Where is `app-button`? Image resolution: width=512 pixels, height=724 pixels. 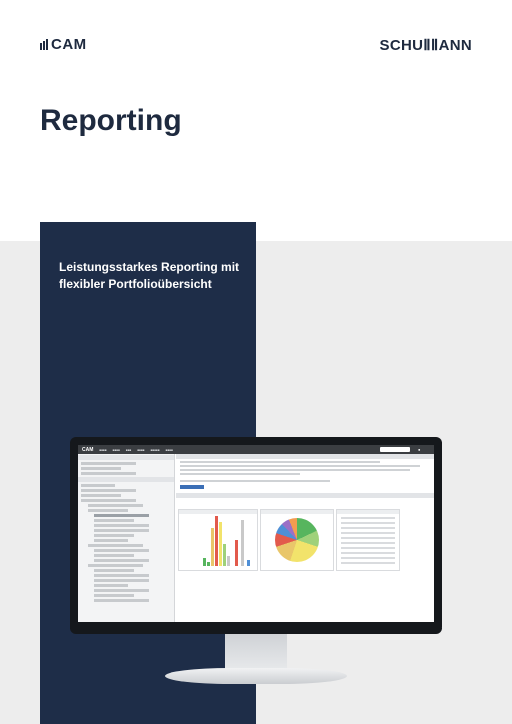 app-button is located at coordinates (192, 487).